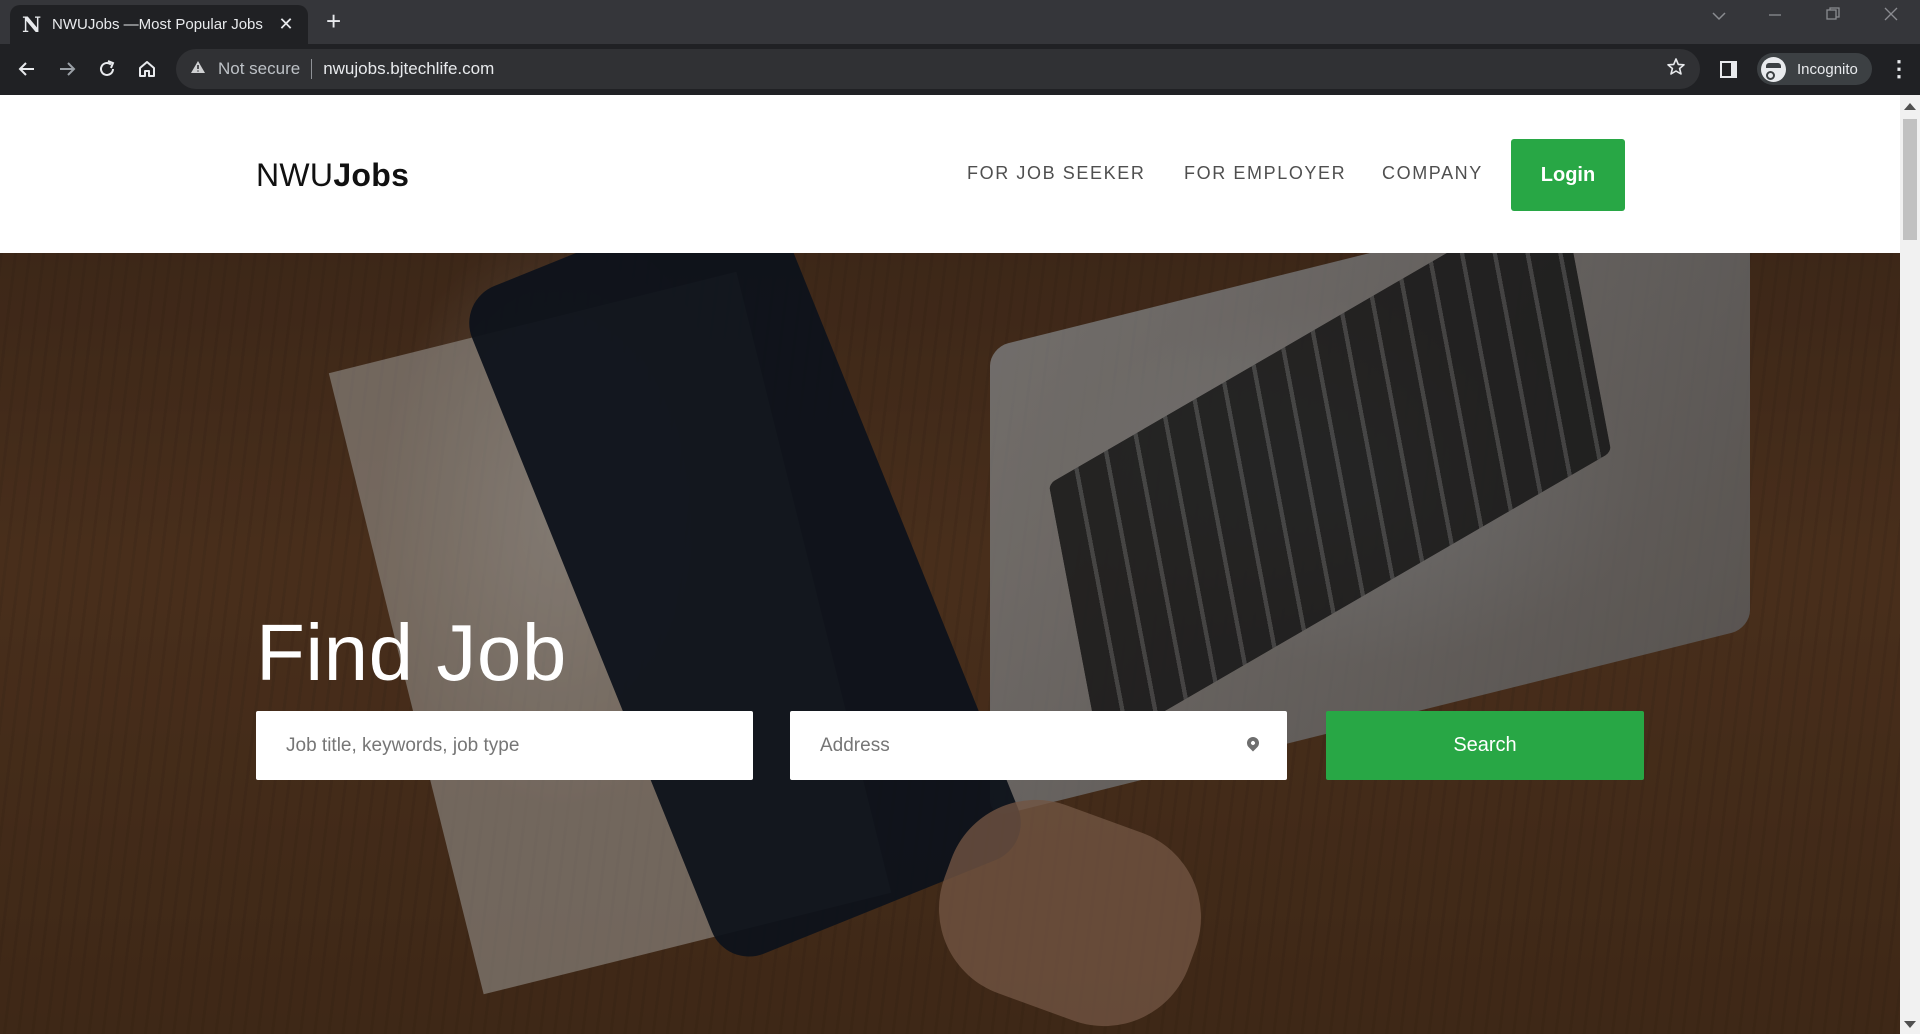  I want to click on side-panel-icon, so click(1728, 69).